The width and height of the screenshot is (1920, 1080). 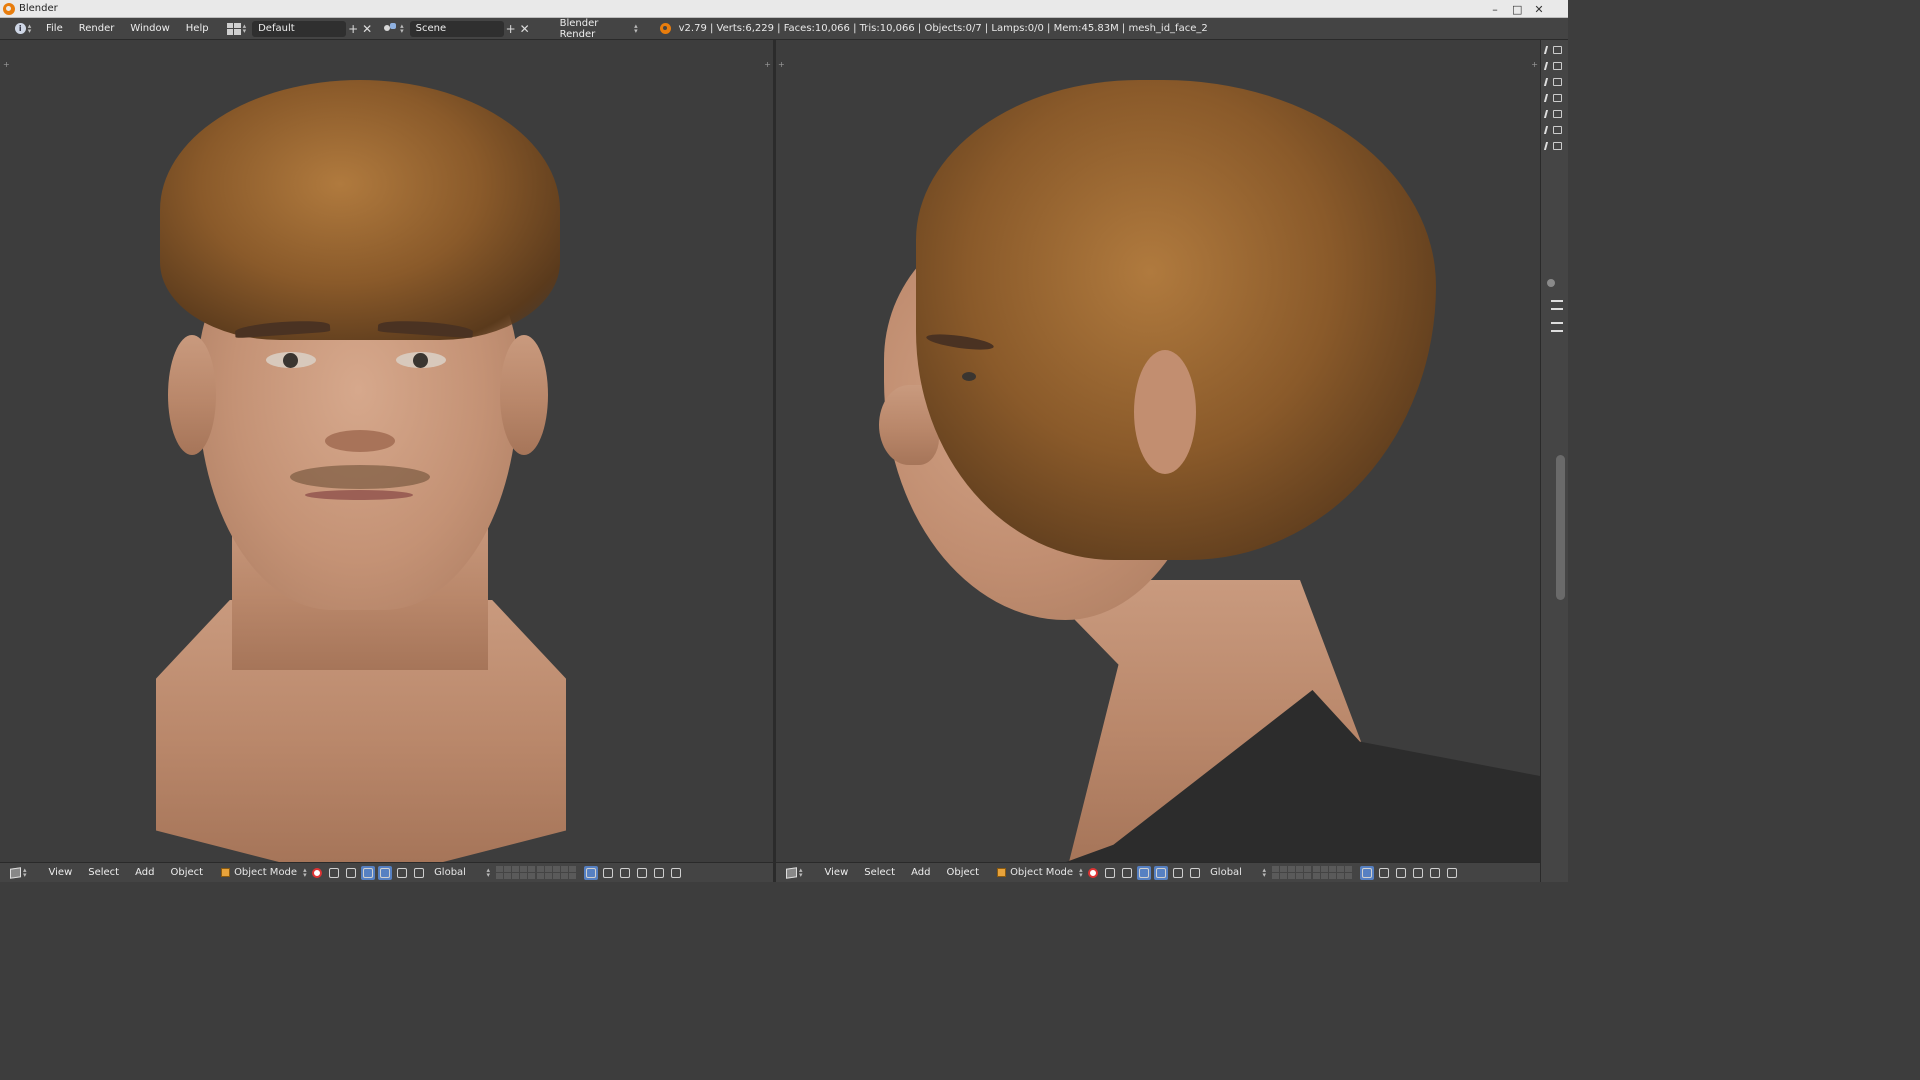 What do you see at coordinates (511, 29) in the screenshot?
I see `add-scene-button: +` at bounding box center [511, 29].